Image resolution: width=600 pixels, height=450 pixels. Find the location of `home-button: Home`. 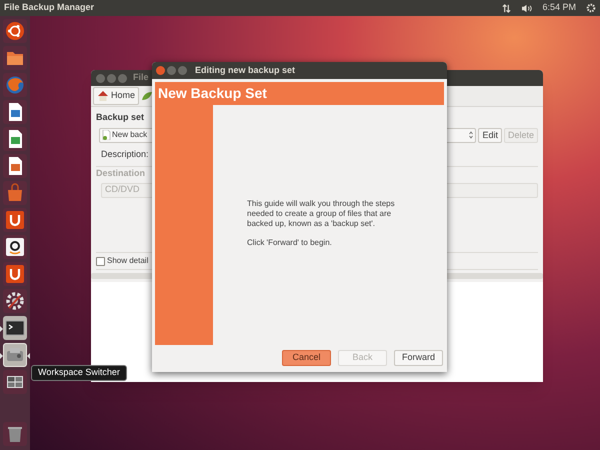

home-button: Home is located at coordinates (116, 96).